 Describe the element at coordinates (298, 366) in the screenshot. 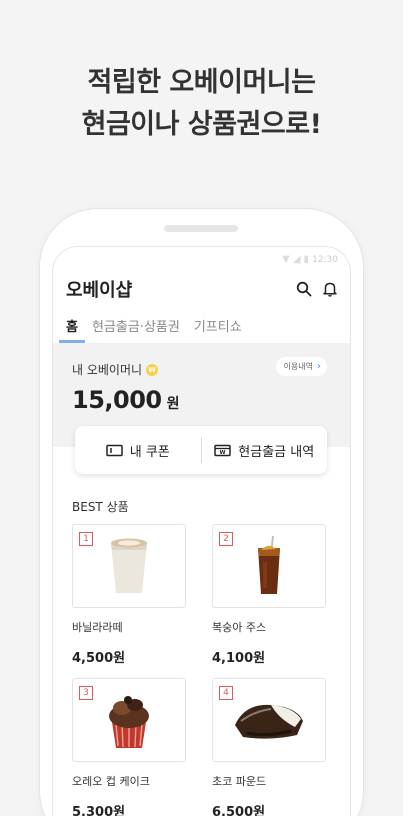

I see `usage-history-label: 이용내역` at that location.